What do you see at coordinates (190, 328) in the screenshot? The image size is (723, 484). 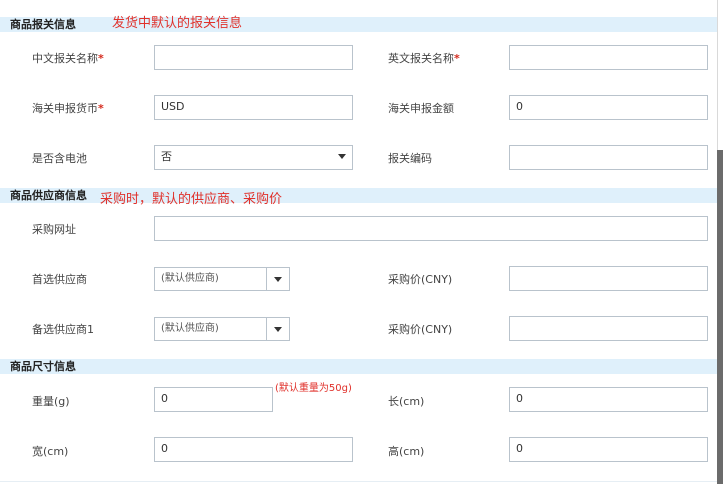 I see `backup-supplier-value: (默认供应商)` at bounding box center [190, 328].